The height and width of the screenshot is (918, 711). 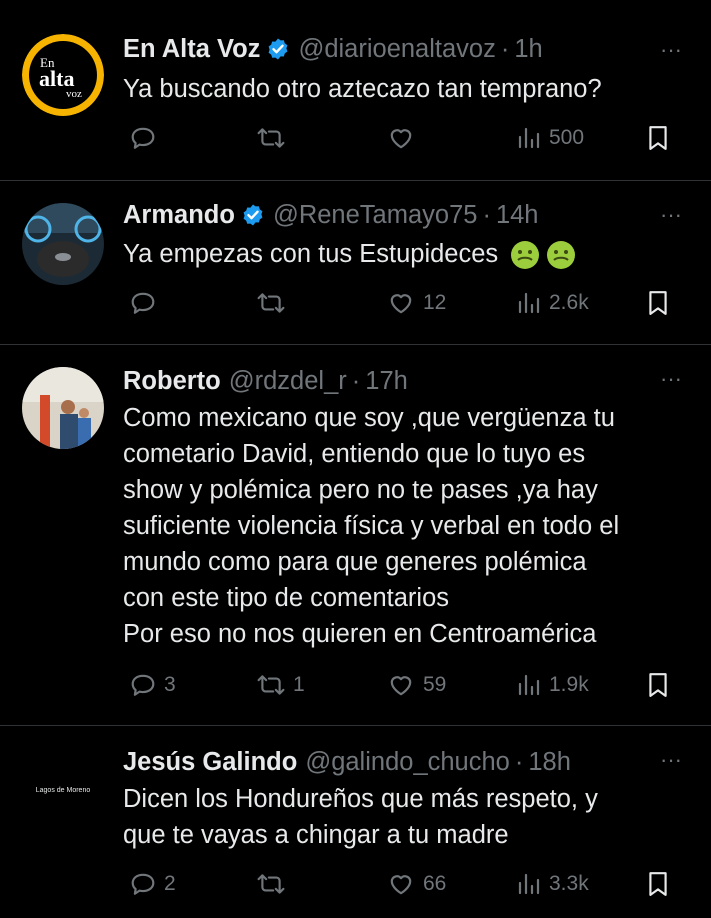 I want to click on like-count: 59, so click(x=435, y=684).